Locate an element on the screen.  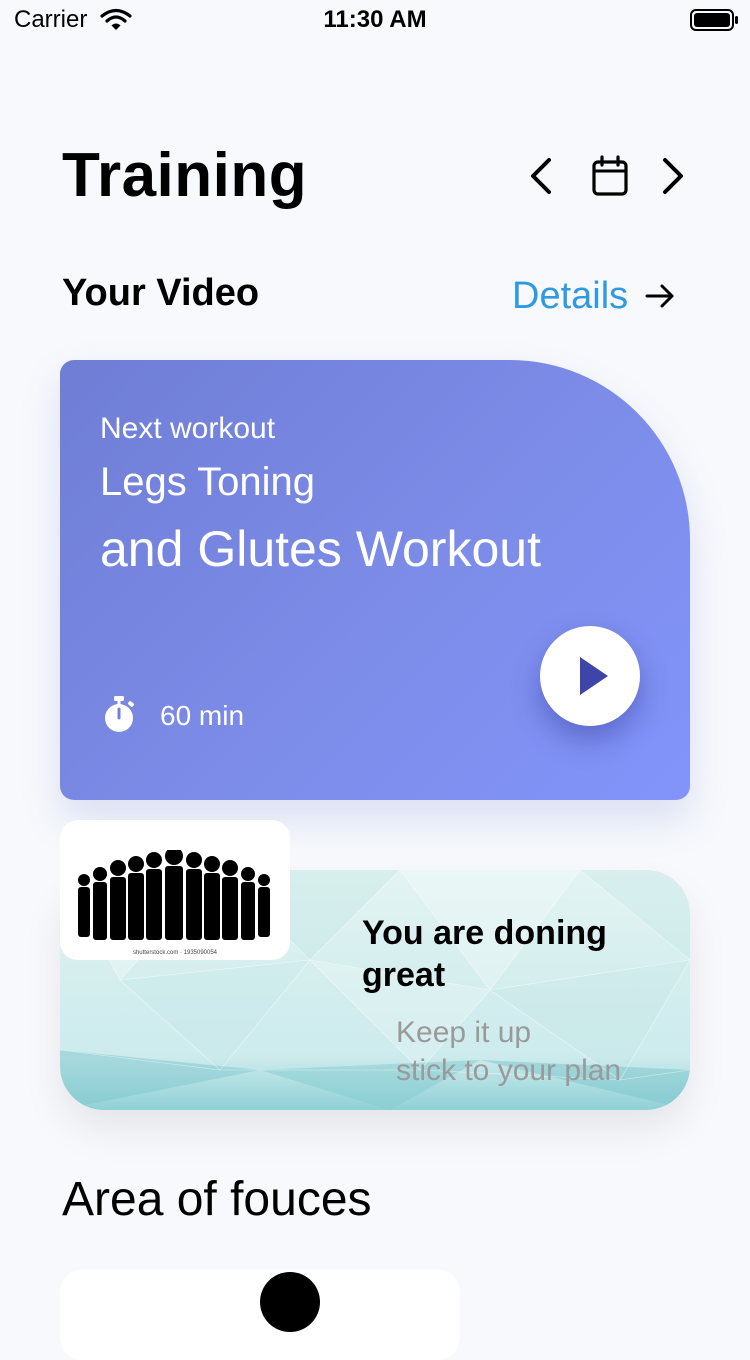
motivation-message: Keep it up stick to your plan is located at coordinates (541, 1052).